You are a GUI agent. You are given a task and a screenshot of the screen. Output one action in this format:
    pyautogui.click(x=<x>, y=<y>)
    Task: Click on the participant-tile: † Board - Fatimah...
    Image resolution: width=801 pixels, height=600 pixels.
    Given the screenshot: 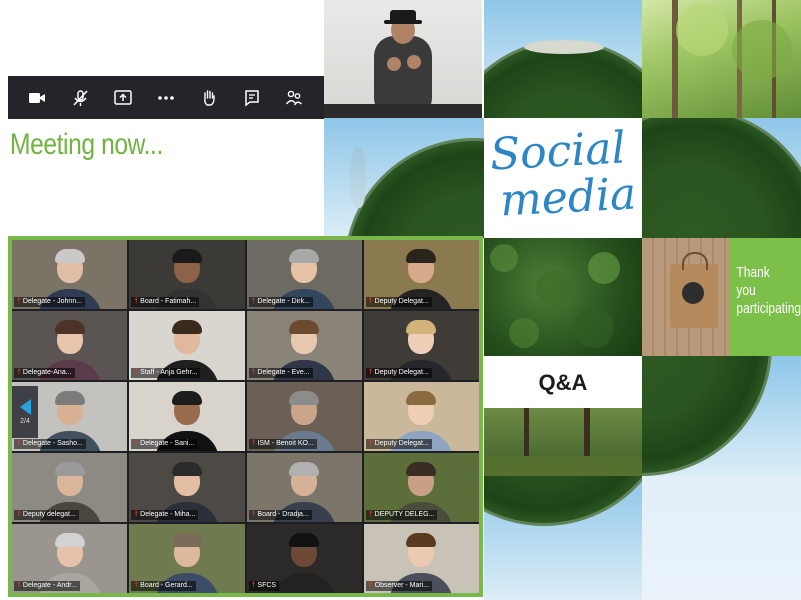 What is the action you would take?
    pyautogui.click(x=187, y=274)
    